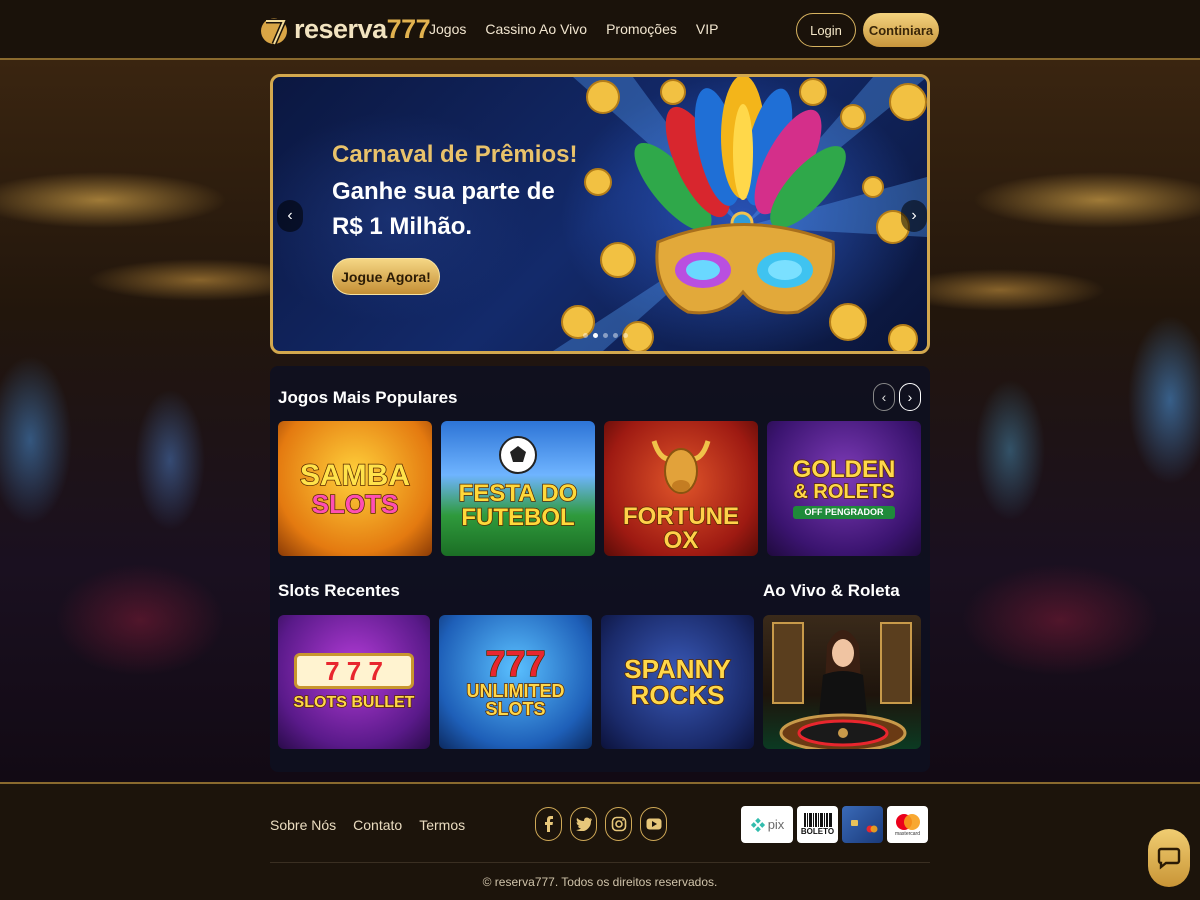 The image size is (1200, 900). Describe the element at coordinates (447, 29) in the screenshot. I see `nav-jogos: Jogos` at that location.